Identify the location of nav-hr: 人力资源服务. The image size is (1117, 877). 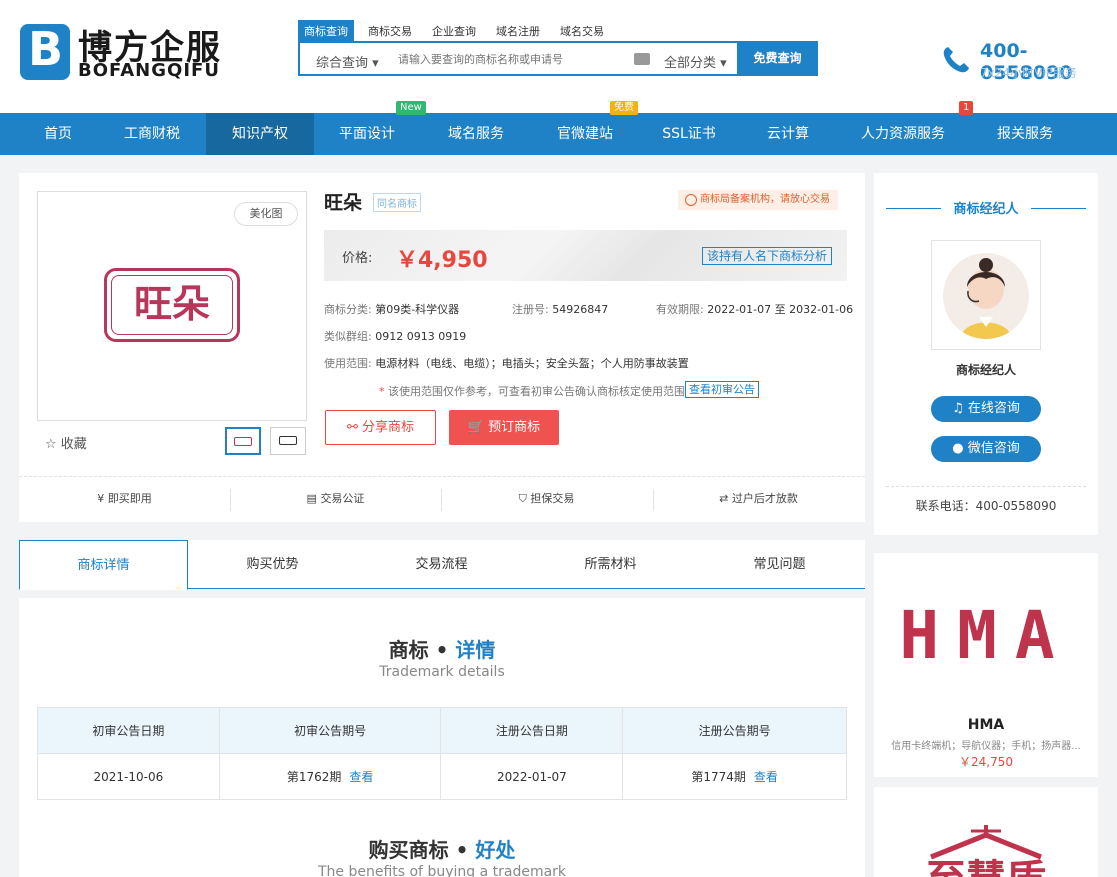
(903, 134).